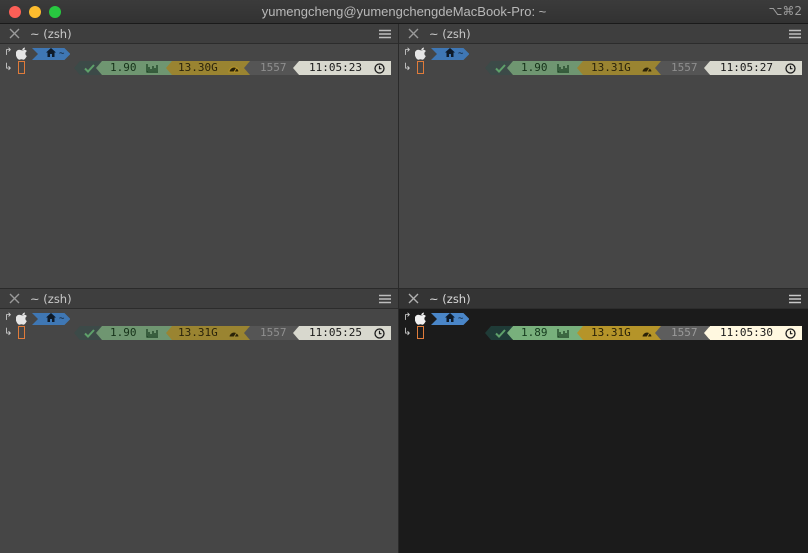 Image resolution: width=808 pixels, height=553 pixels. I want to click on ram-segment: 13.30G, so click(208, 68).